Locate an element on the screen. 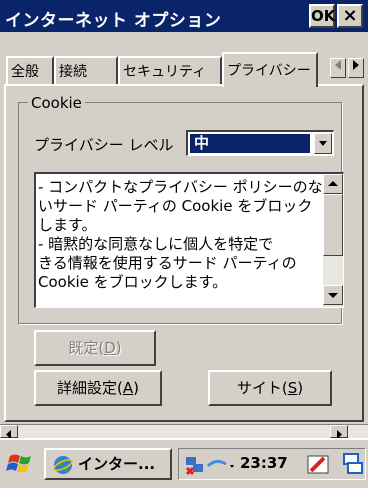  windows-flag-icon is located at coordinates (18, 463).